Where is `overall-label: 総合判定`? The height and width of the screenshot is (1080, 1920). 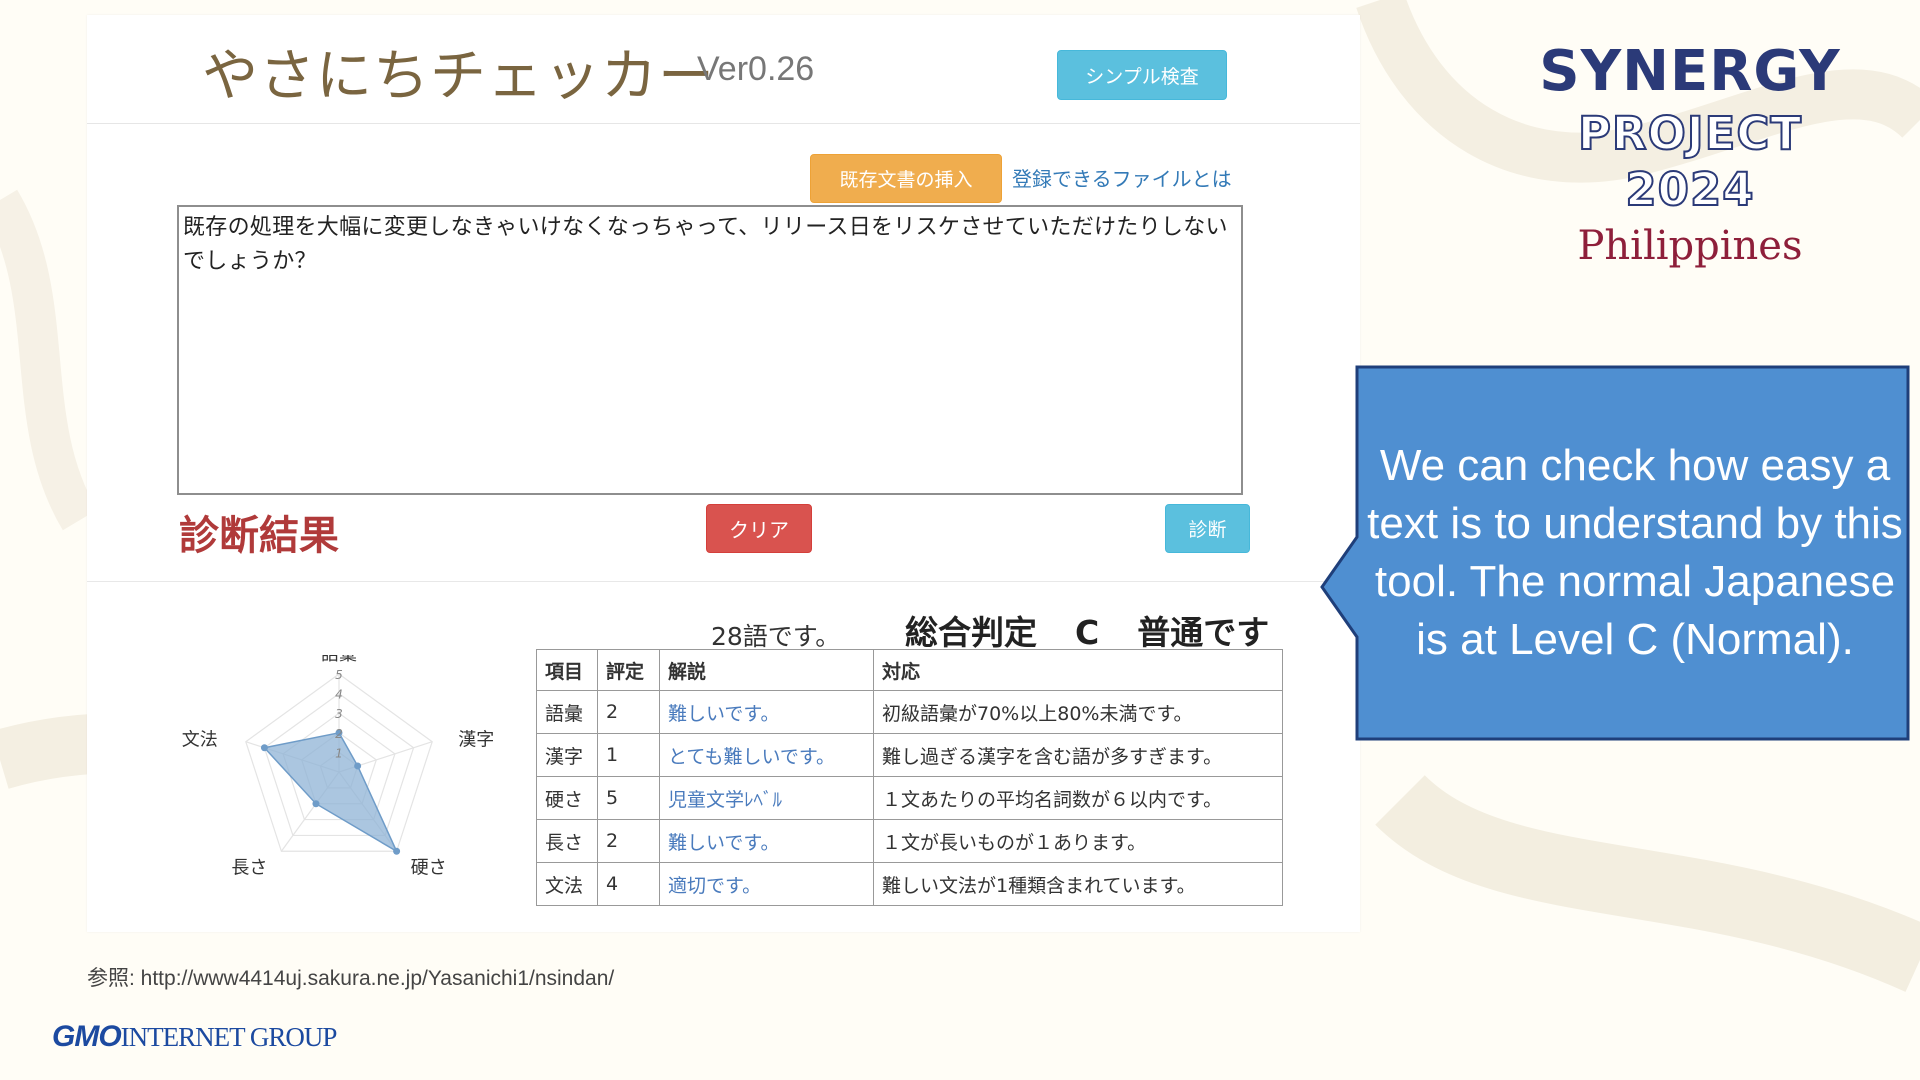 overall-label: 総合判定 is located at coordinates (971, 632).